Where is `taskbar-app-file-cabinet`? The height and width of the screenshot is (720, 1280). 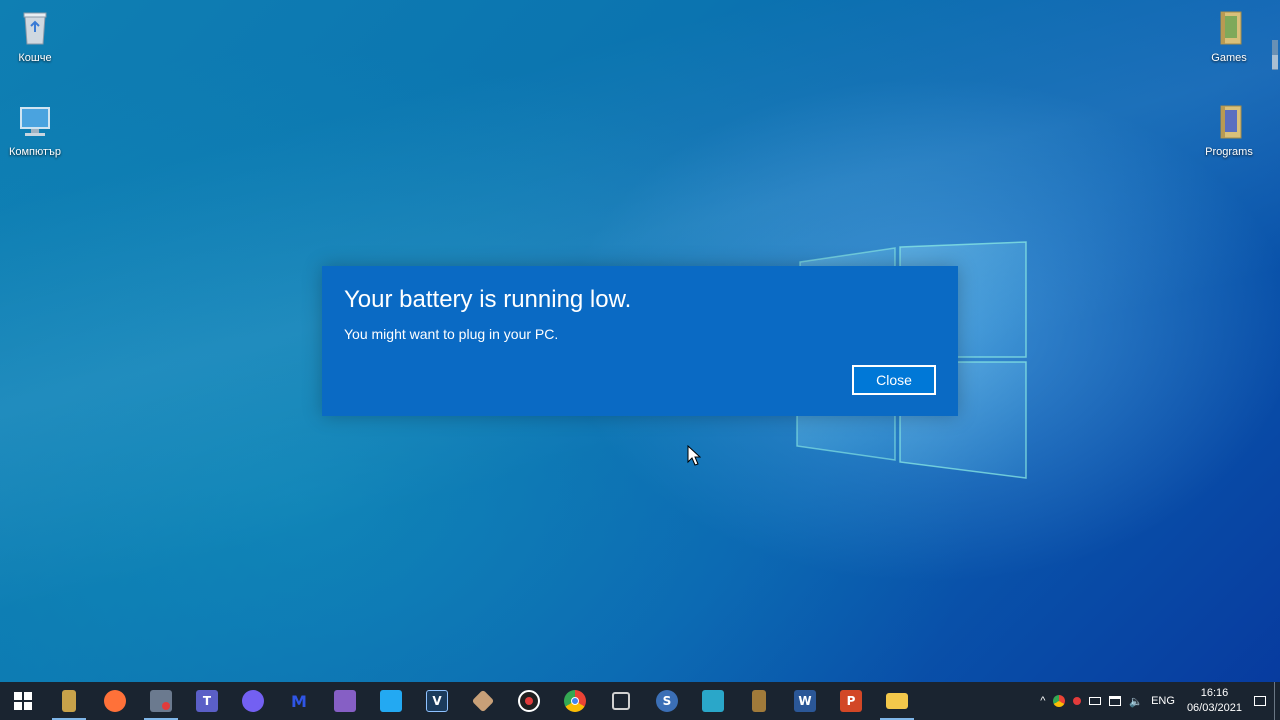 taskbar-app-file-cabinet is located at coordinates (69, 701).